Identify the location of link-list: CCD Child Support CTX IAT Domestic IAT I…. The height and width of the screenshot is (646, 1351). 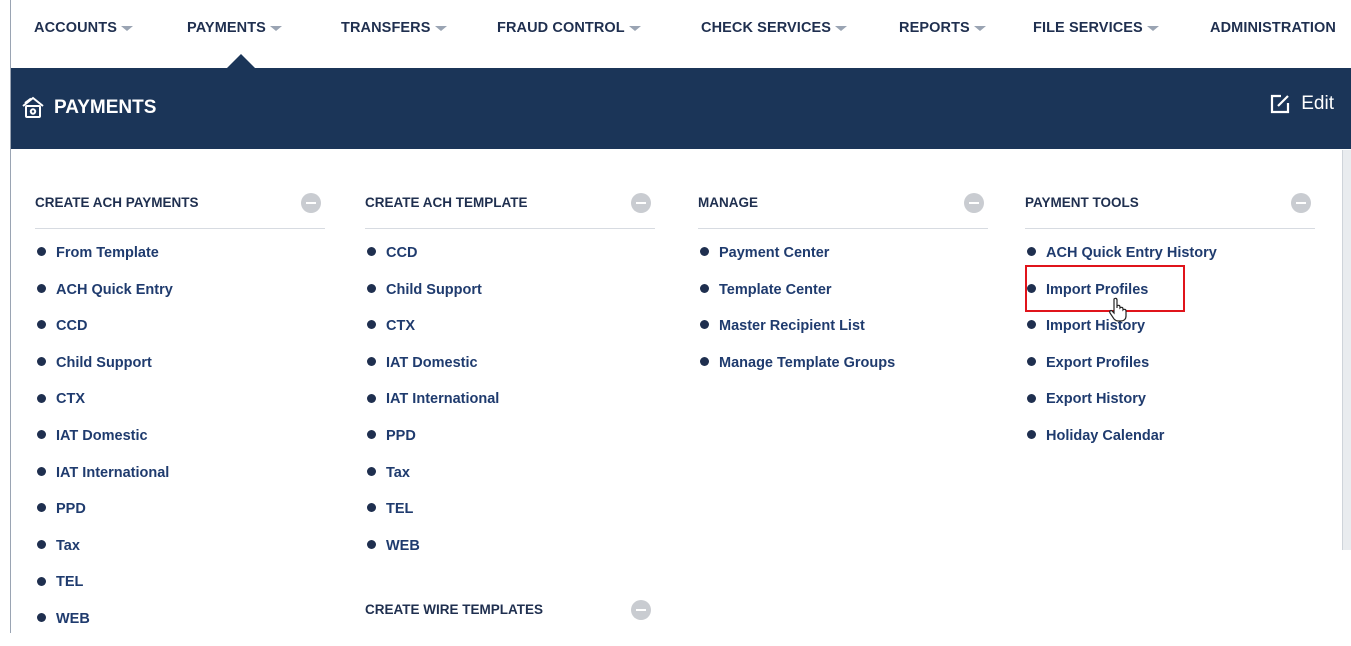
(510, 407).